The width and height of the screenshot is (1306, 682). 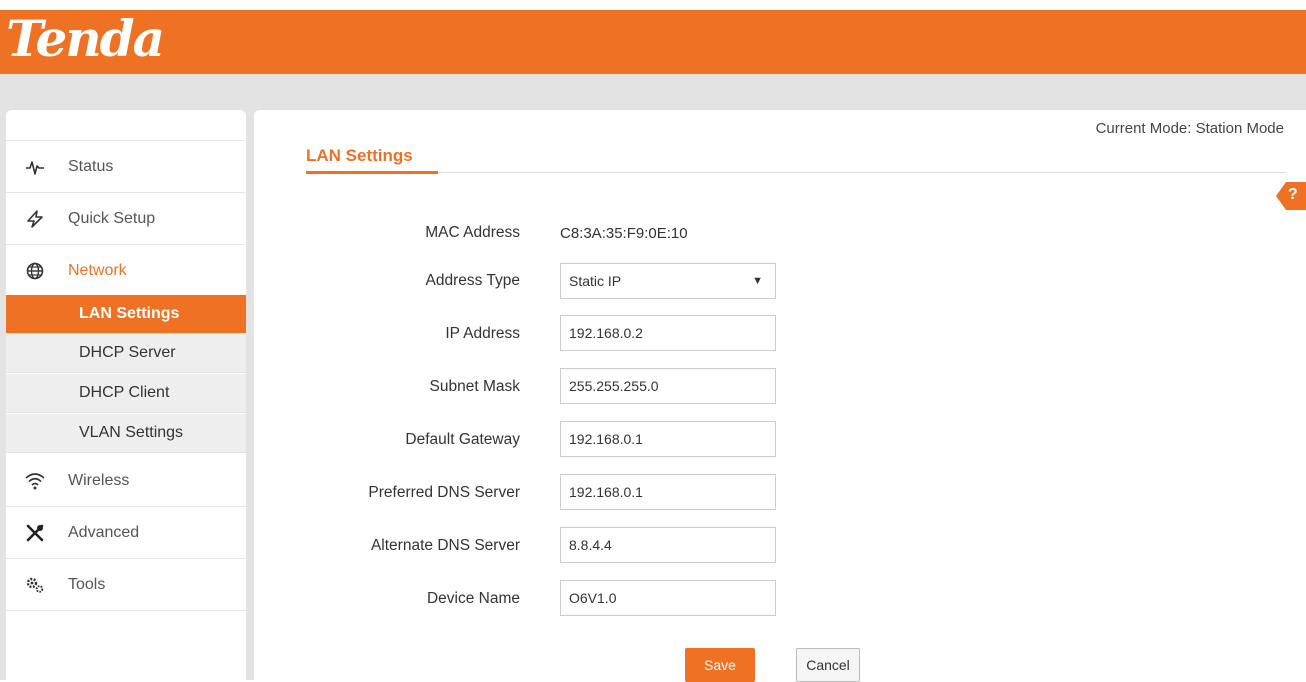 I want to click on address-type-value: Static IP, so click(x=595, y=281).